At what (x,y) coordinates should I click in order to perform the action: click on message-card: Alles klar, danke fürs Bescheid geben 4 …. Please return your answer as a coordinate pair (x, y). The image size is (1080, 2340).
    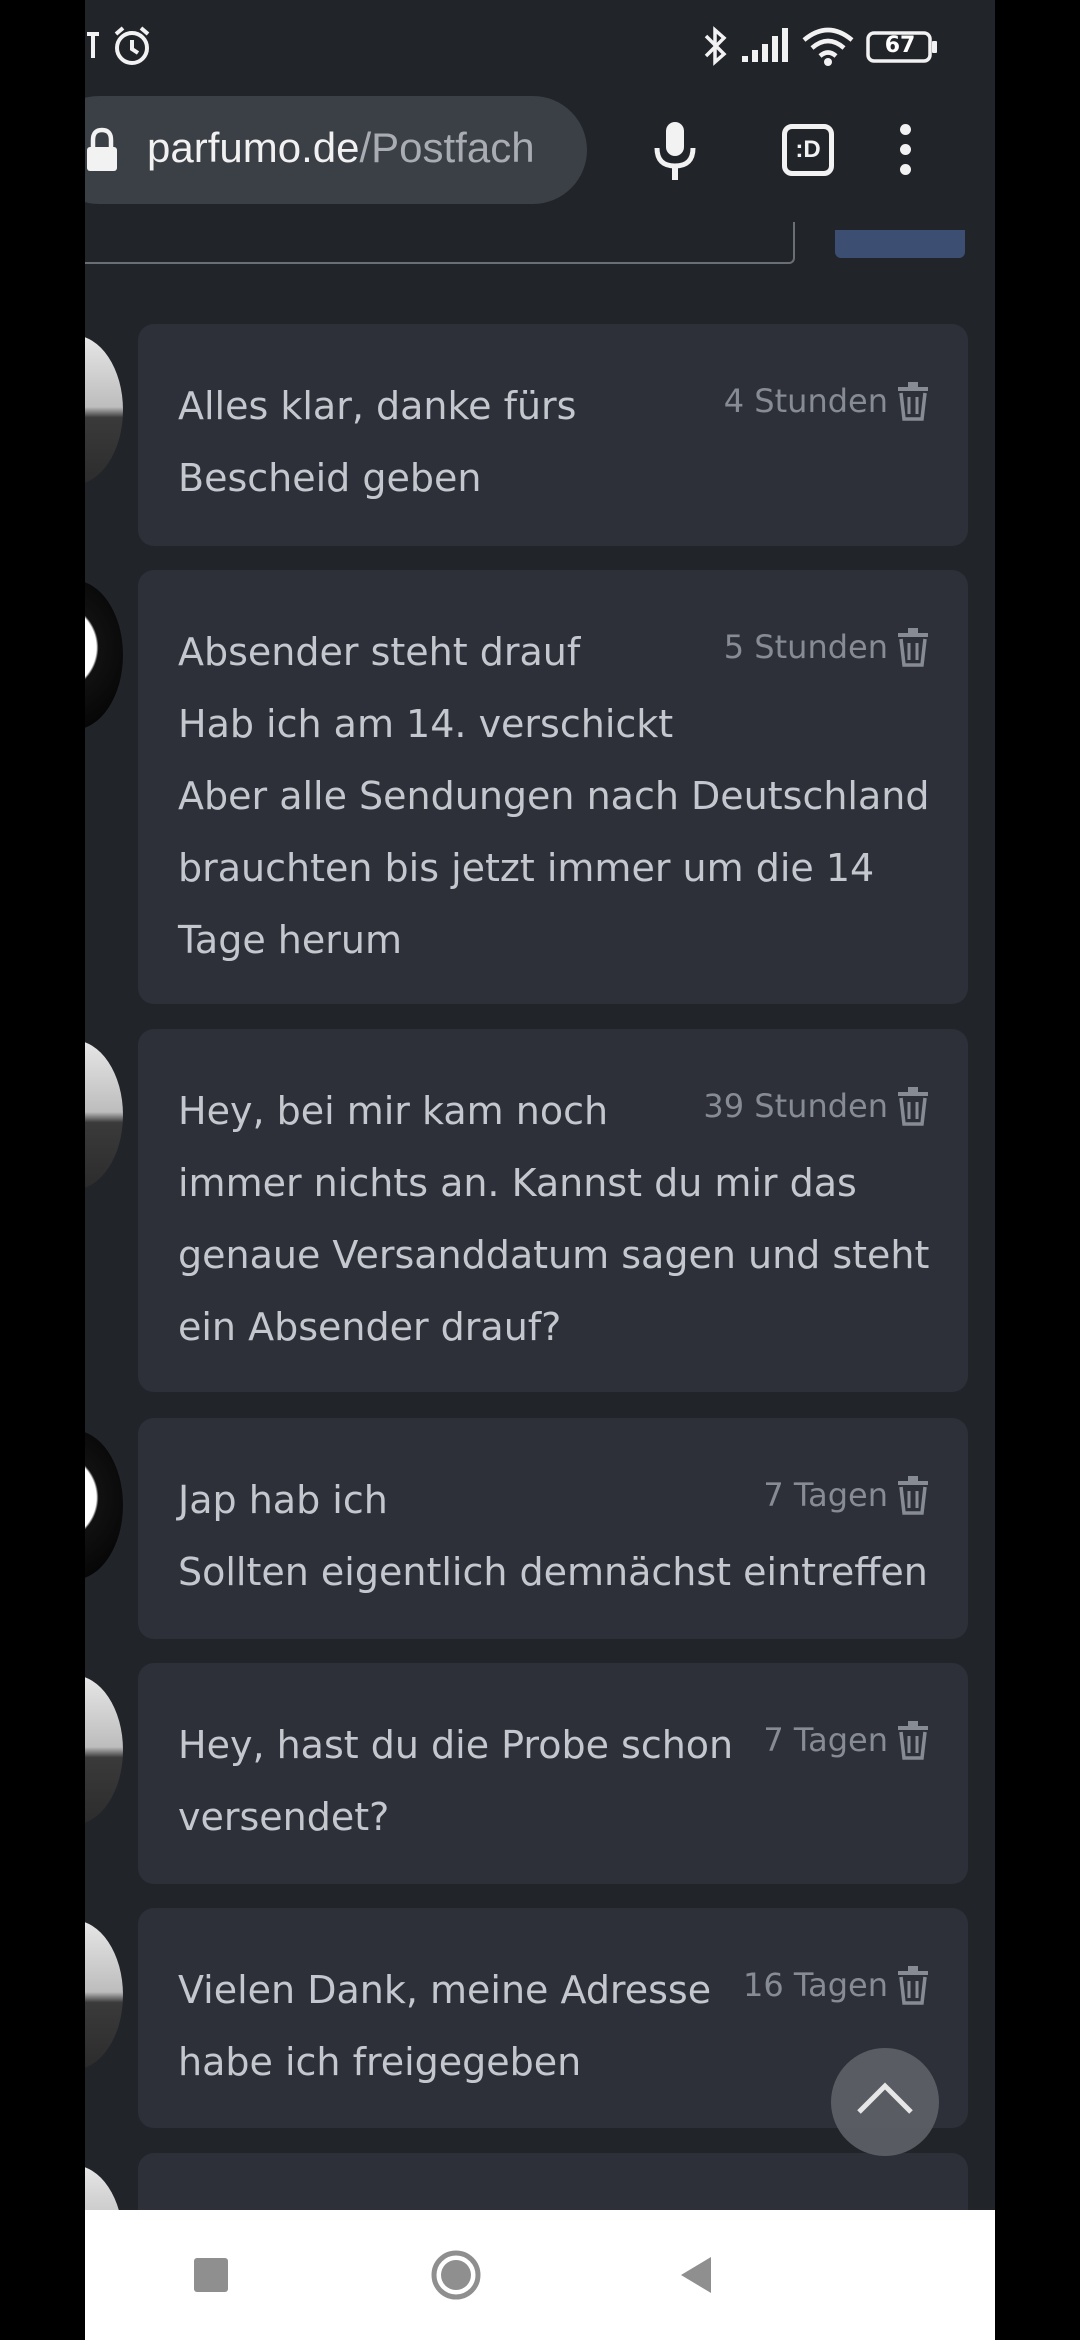
    Looking at the image, I should click on (553, 435).